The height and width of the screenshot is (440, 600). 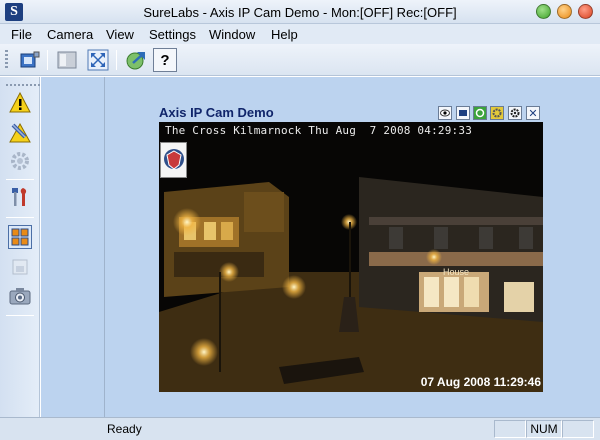 I want to click on grid-layout-button, so click(x=20, y=237).